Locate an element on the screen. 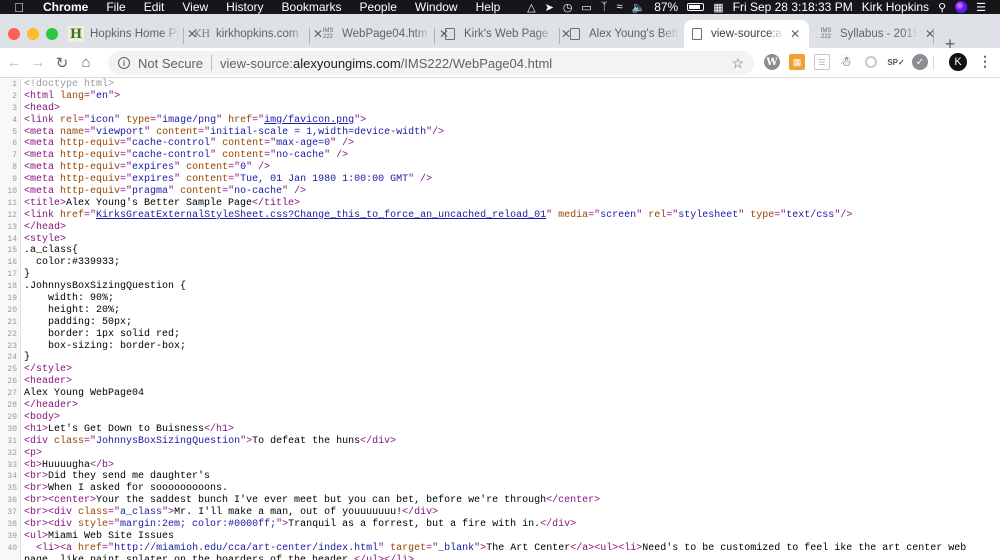 Image resolution: width=1000 pixels, height=560 pixels. source-line: 3 <head> is located at coordinates (500, 109).